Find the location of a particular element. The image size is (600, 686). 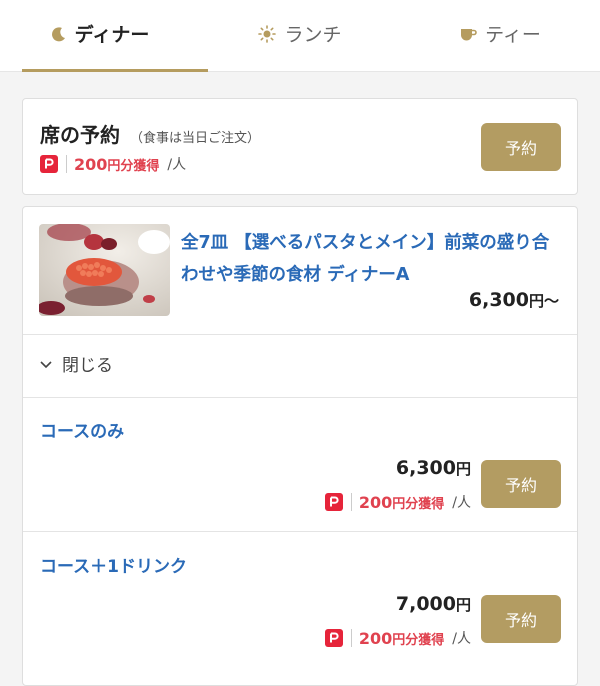

tab-tea: ティー is located at coordinates (500, 35).